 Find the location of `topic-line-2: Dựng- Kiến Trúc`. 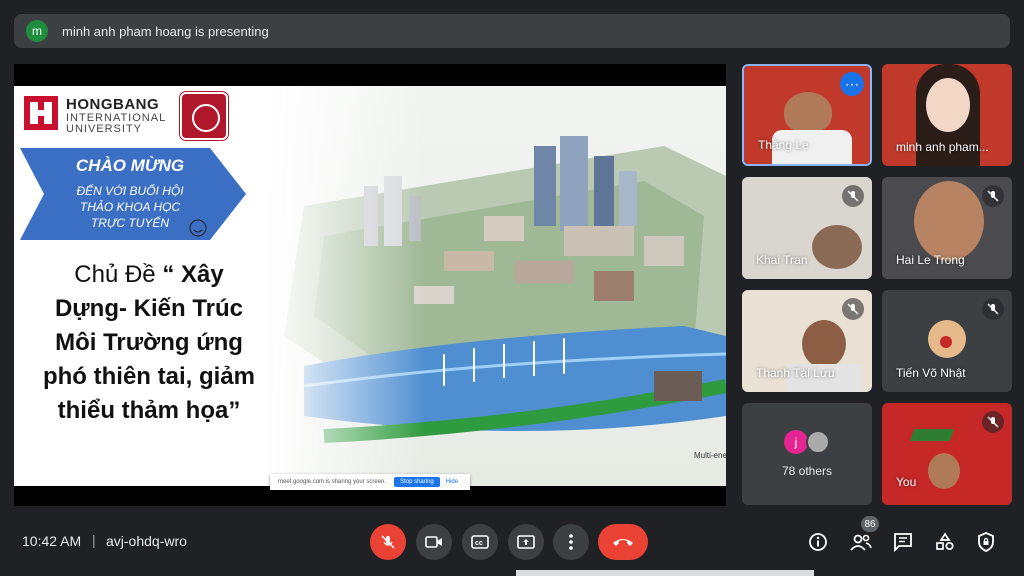

topic-line-2: Dựng- Kiến Trúc is located at coordinates (149, 308).